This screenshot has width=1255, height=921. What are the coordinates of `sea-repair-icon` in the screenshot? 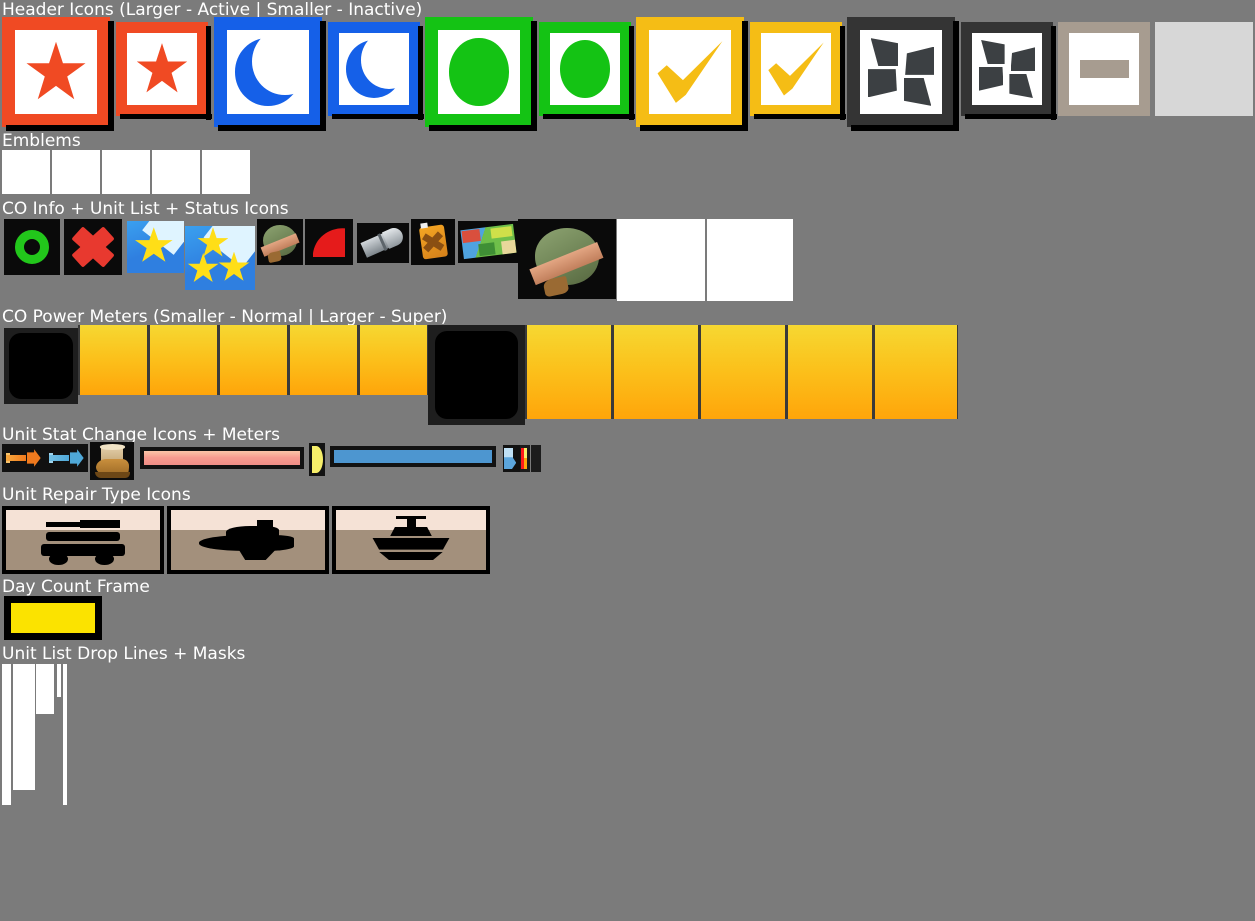 It's located at (411, 540).